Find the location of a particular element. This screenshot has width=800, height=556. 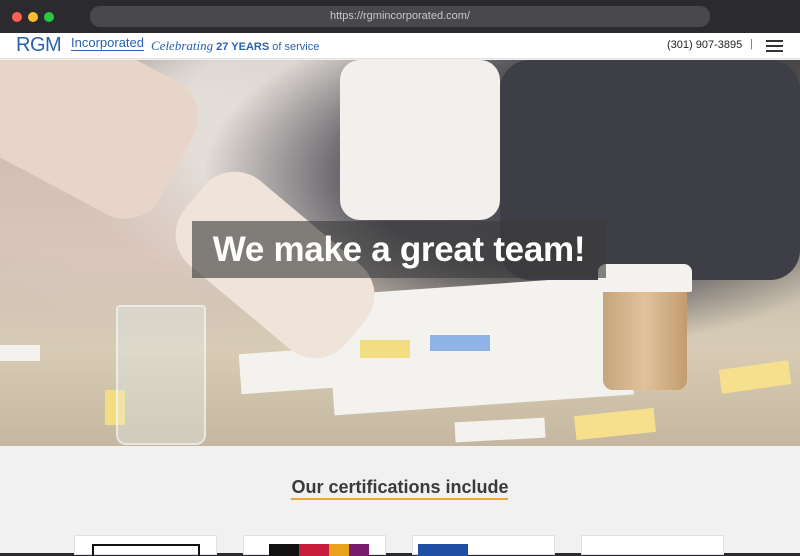

logo-rgm: RGM is located at coordinates (39, 45).